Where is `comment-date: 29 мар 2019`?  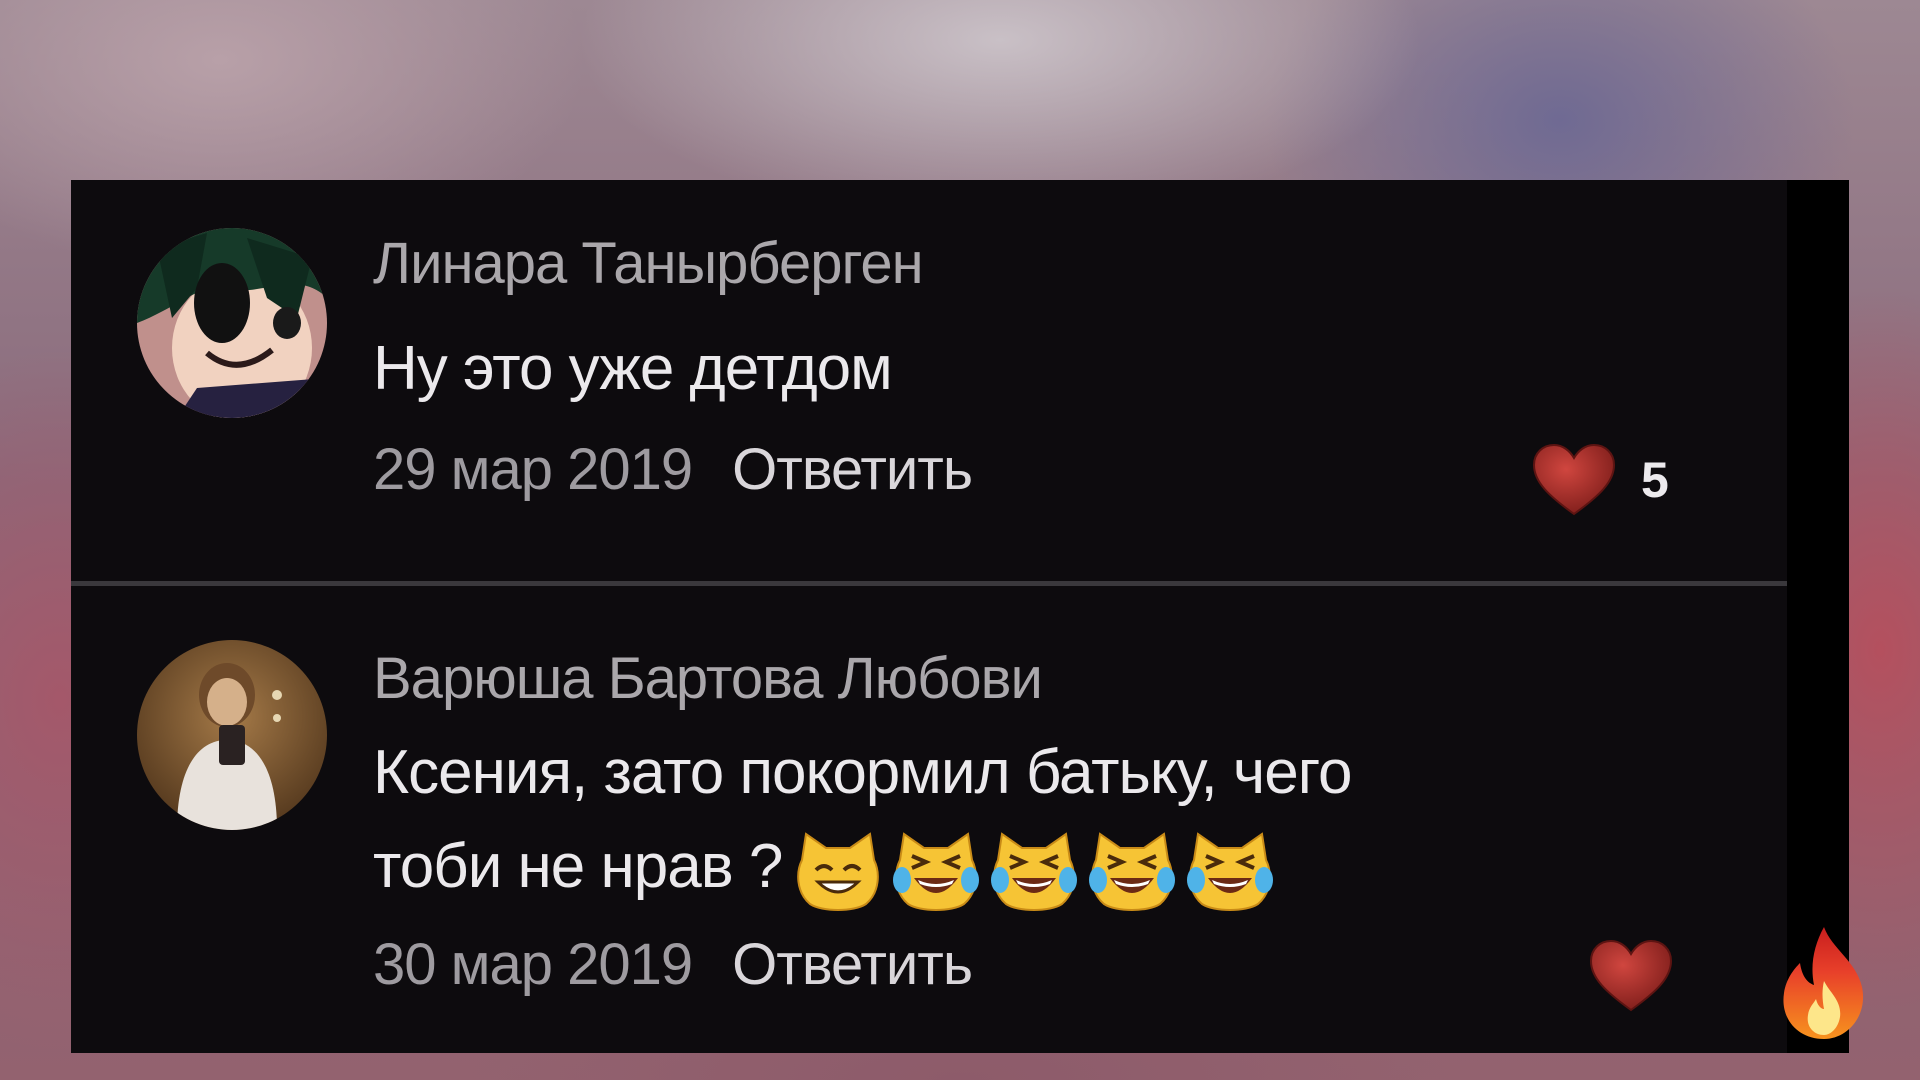
comment-date: 29 мар 2019 is located at coordinates (533, 469).